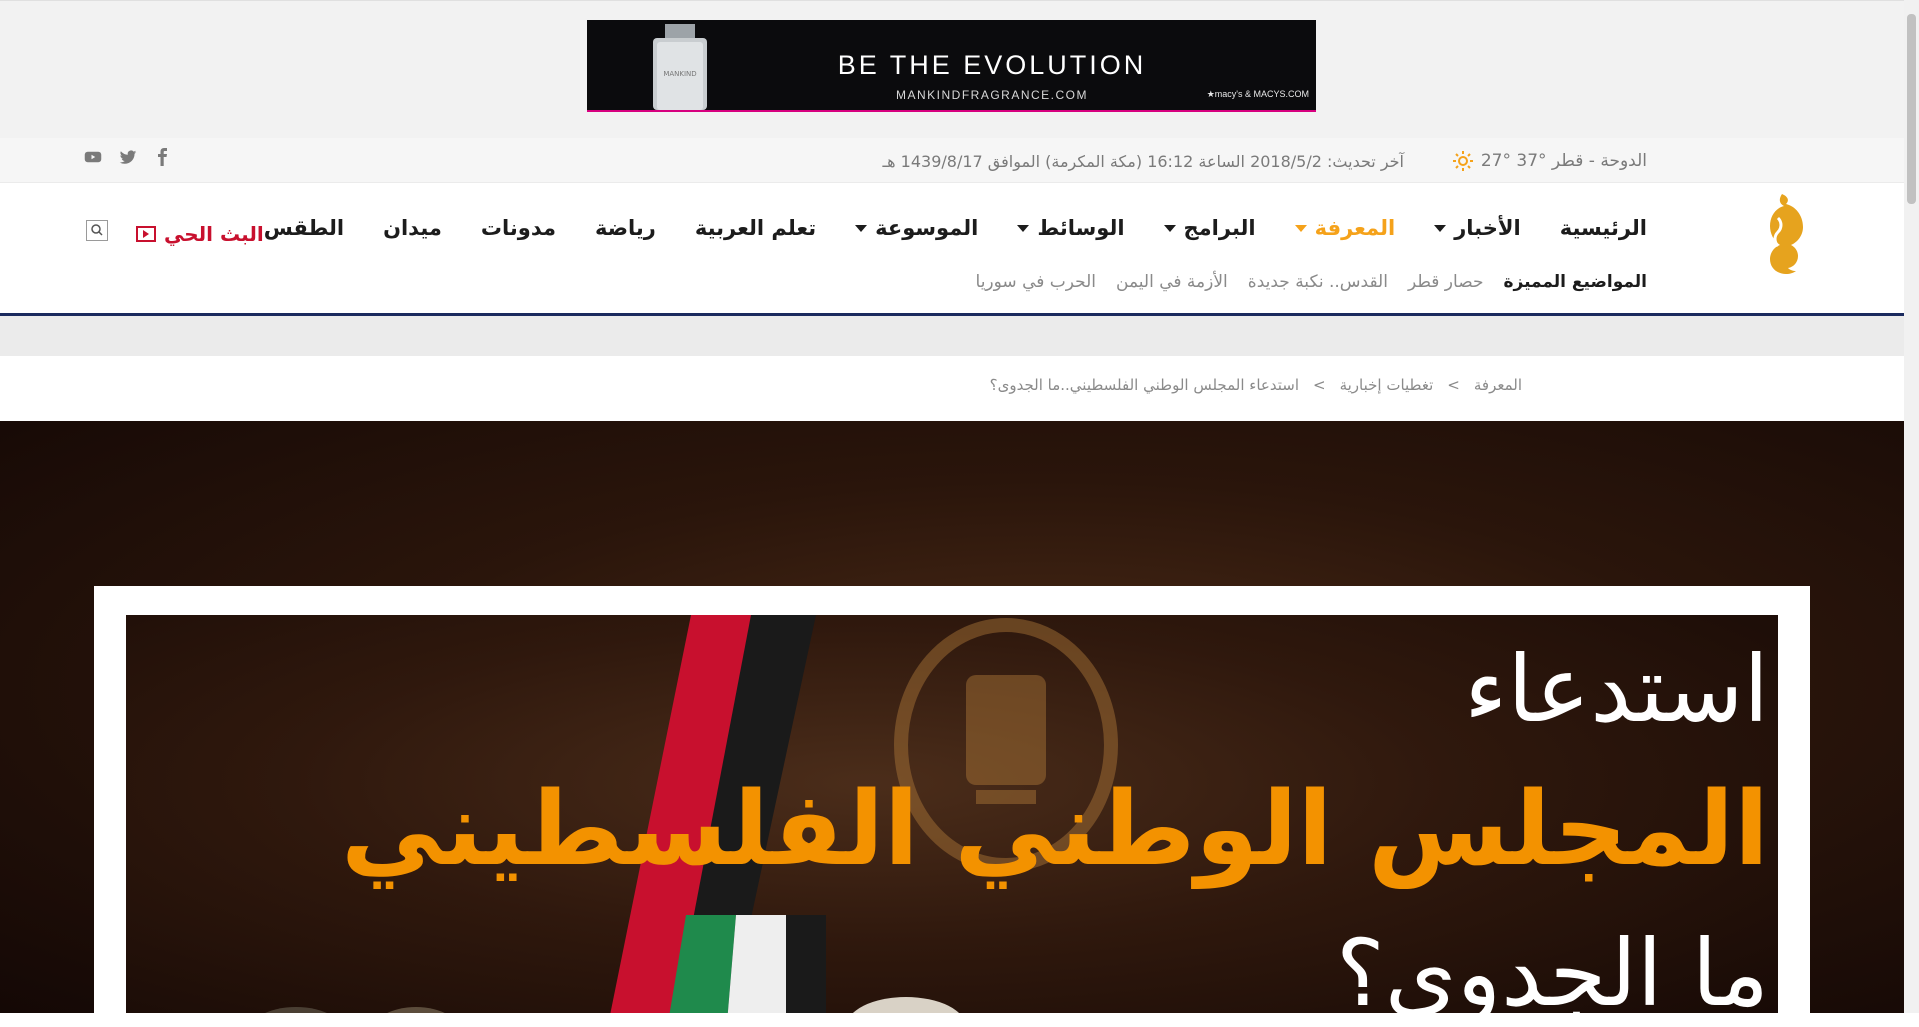 The width and height of the screenshot is (1919, 1027). Describe the element at coordinates (1911, 506) in the screenshot. I see `vertical-scrollbar` at that location.